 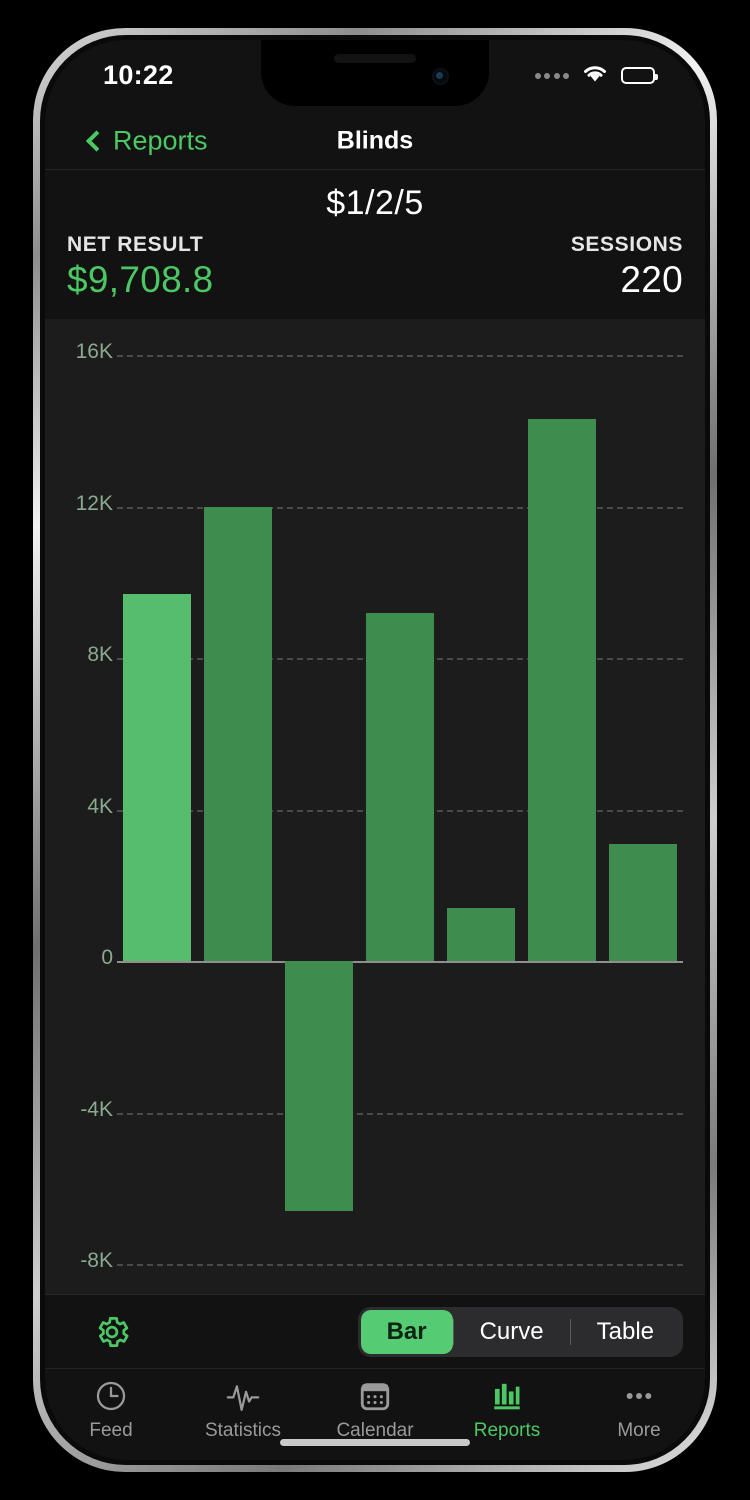 What do you see at coordinates (375, 73) in the screenshot?
I see `notch` at bounding box center [375, 73].